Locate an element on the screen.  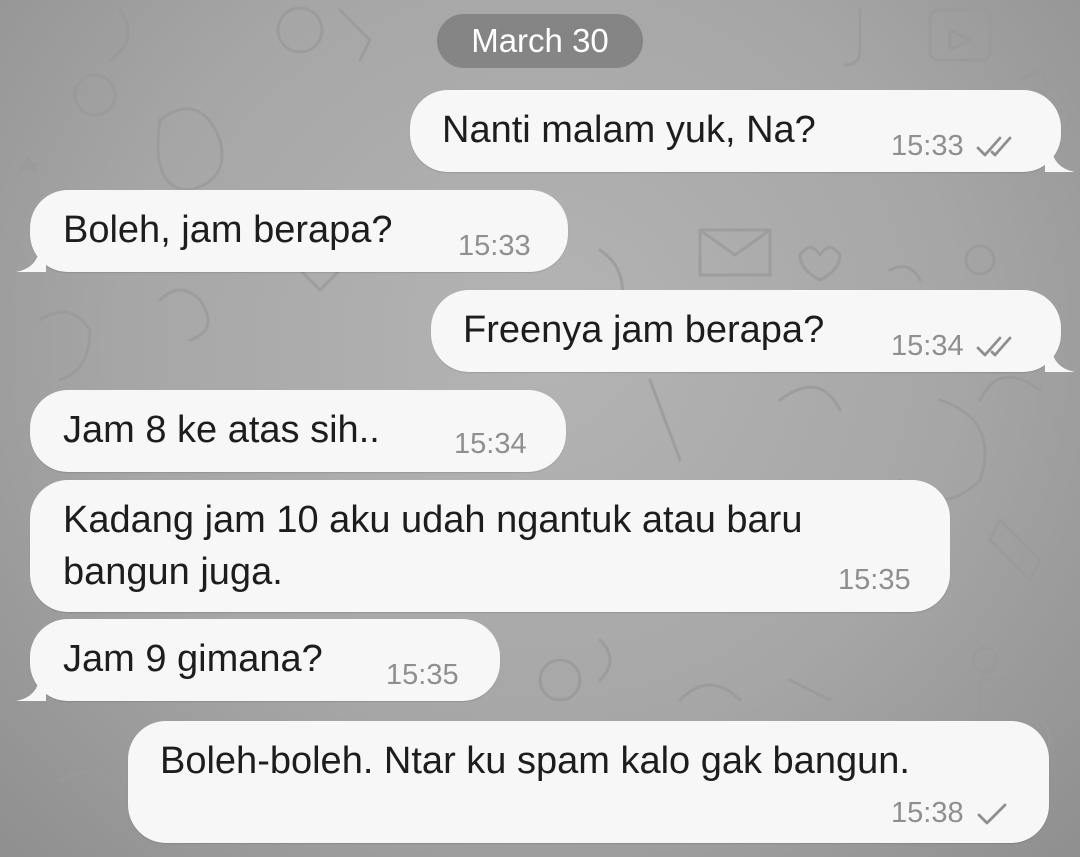
message-meta: 15:38 is located at coordinates (949, 813).